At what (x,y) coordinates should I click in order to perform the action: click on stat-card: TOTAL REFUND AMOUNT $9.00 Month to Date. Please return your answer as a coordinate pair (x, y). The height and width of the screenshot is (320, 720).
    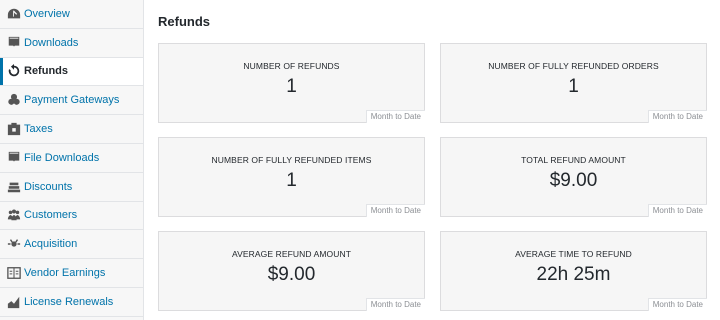
    Looking at the image, I should click on (573, 177).